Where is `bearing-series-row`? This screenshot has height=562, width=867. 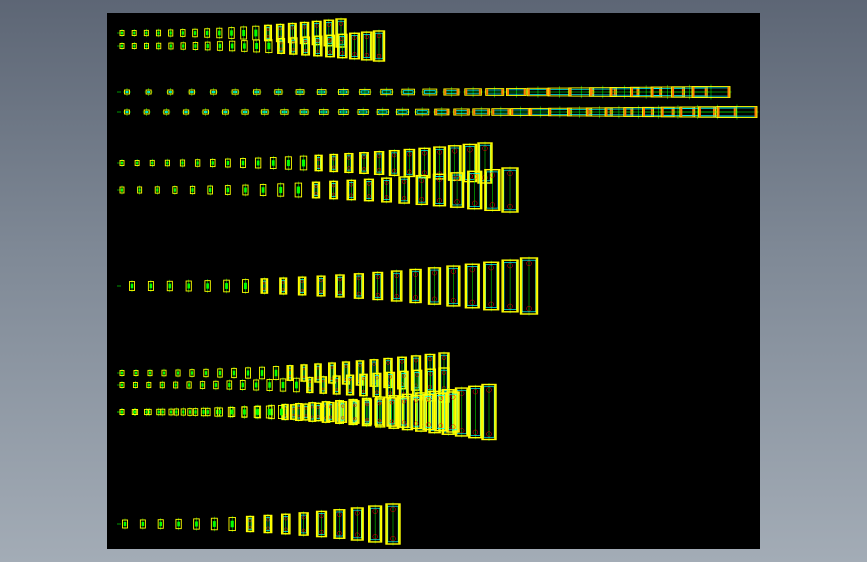 bearing-series-row is located at coordinates (259, 524).